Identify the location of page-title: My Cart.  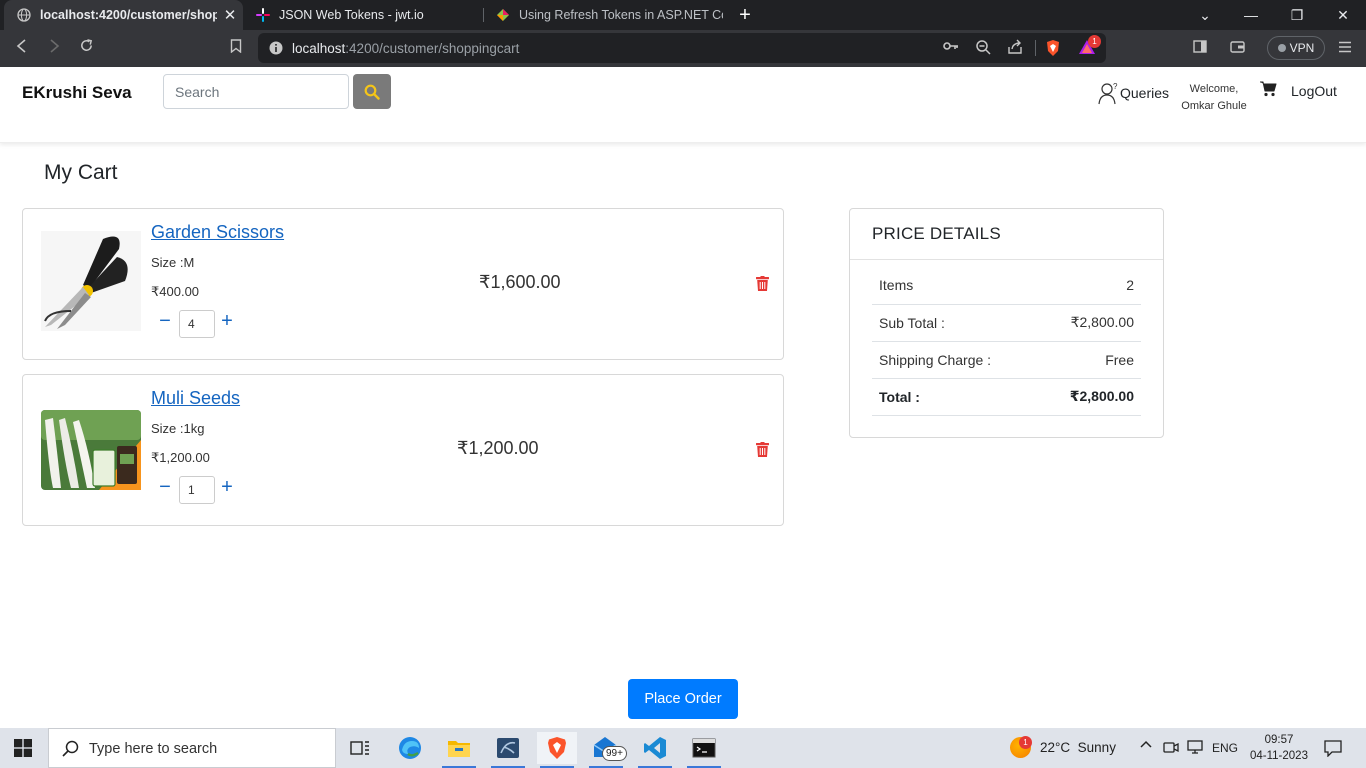
(81, 172).